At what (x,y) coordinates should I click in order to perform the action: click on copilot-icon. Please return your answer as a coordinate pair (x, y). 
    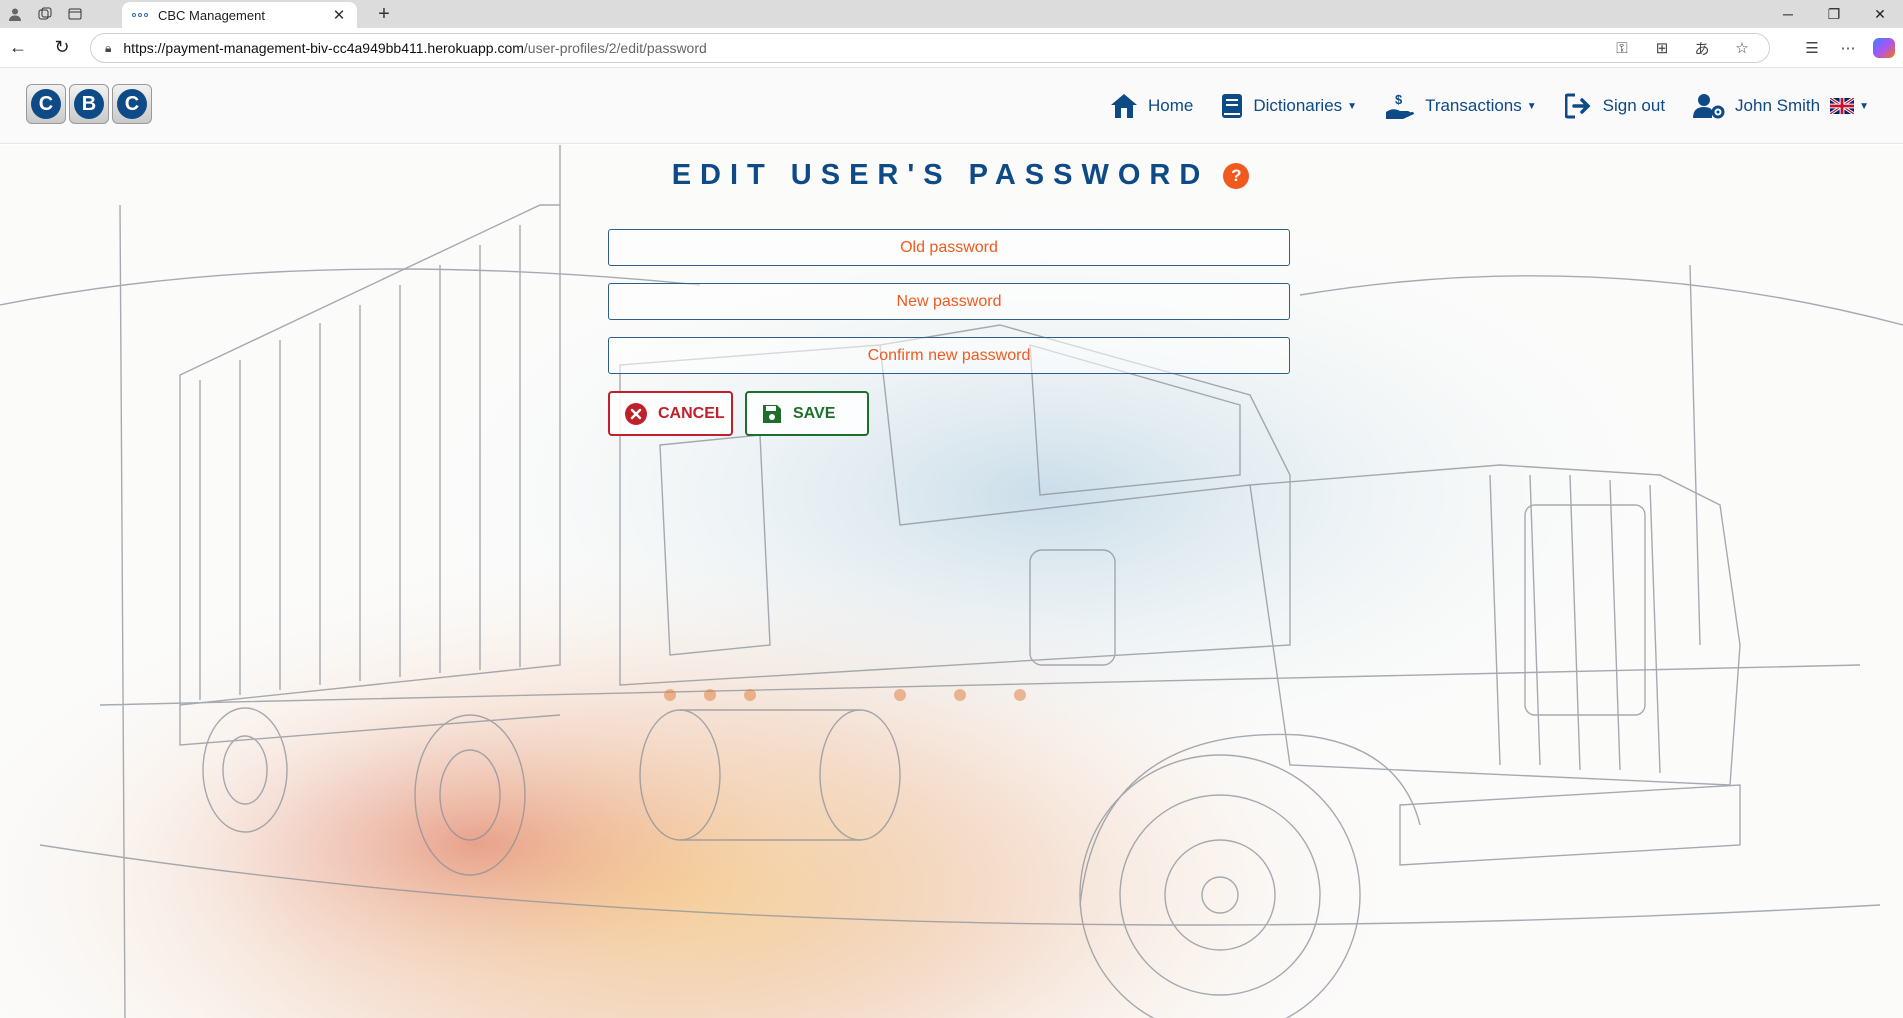
    Looking at the image, I should click on (1884, 48).